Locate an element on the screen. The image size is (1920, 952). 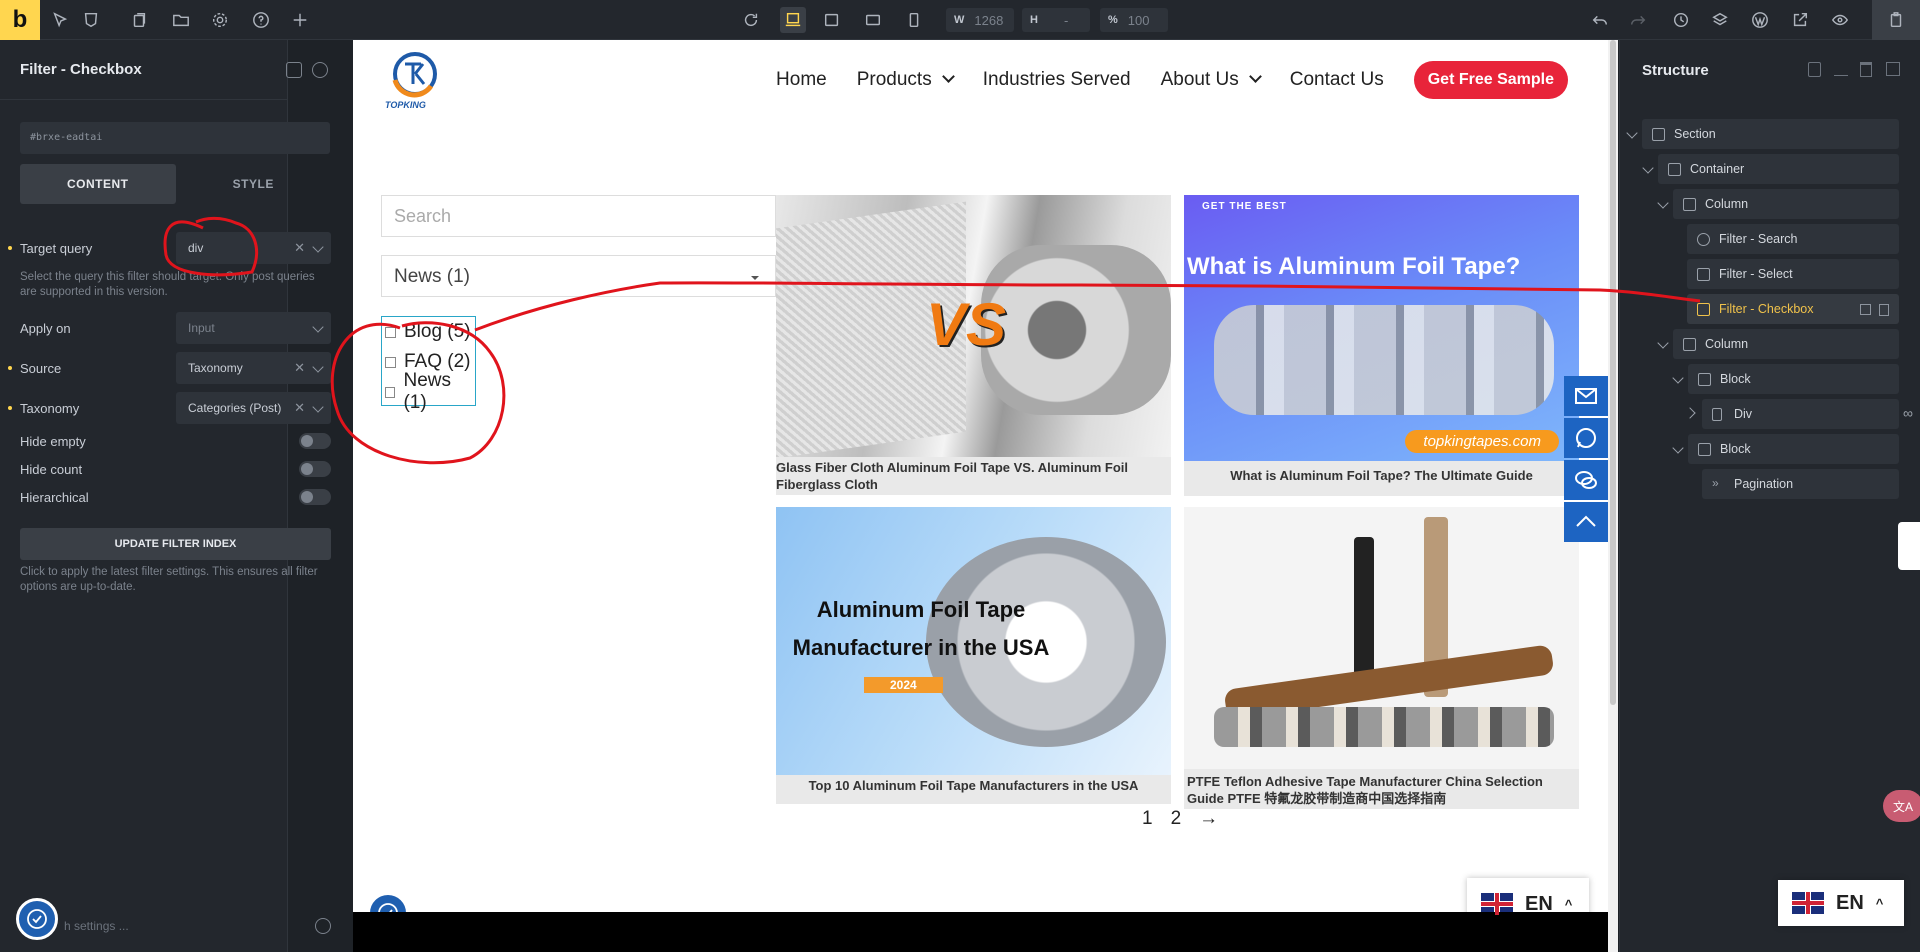
panel-edge-handle is located at coordinates (1909, 546).